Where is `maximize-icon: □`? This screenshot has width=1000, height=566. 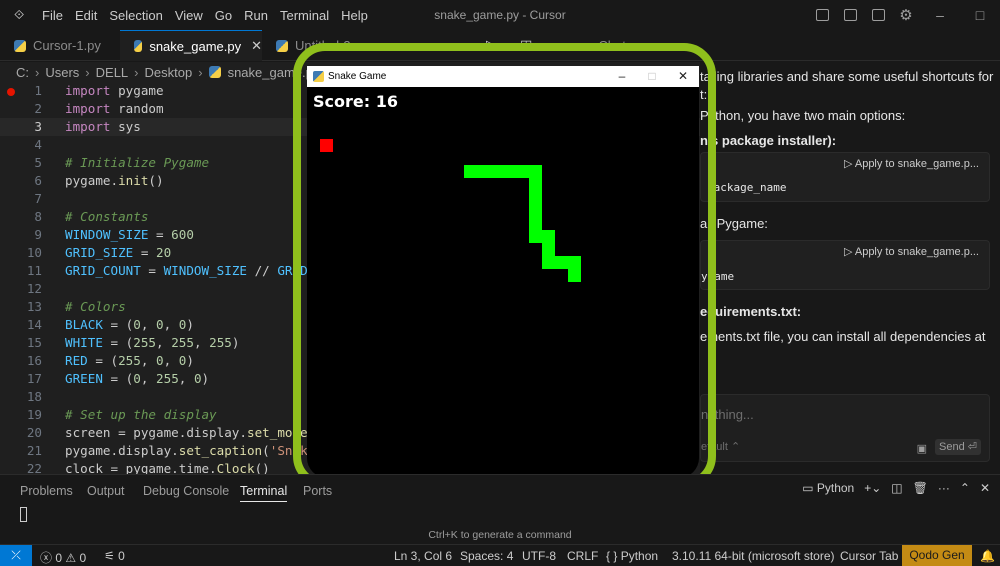 maximize-icon: □ is located at coordinates (980, 15).